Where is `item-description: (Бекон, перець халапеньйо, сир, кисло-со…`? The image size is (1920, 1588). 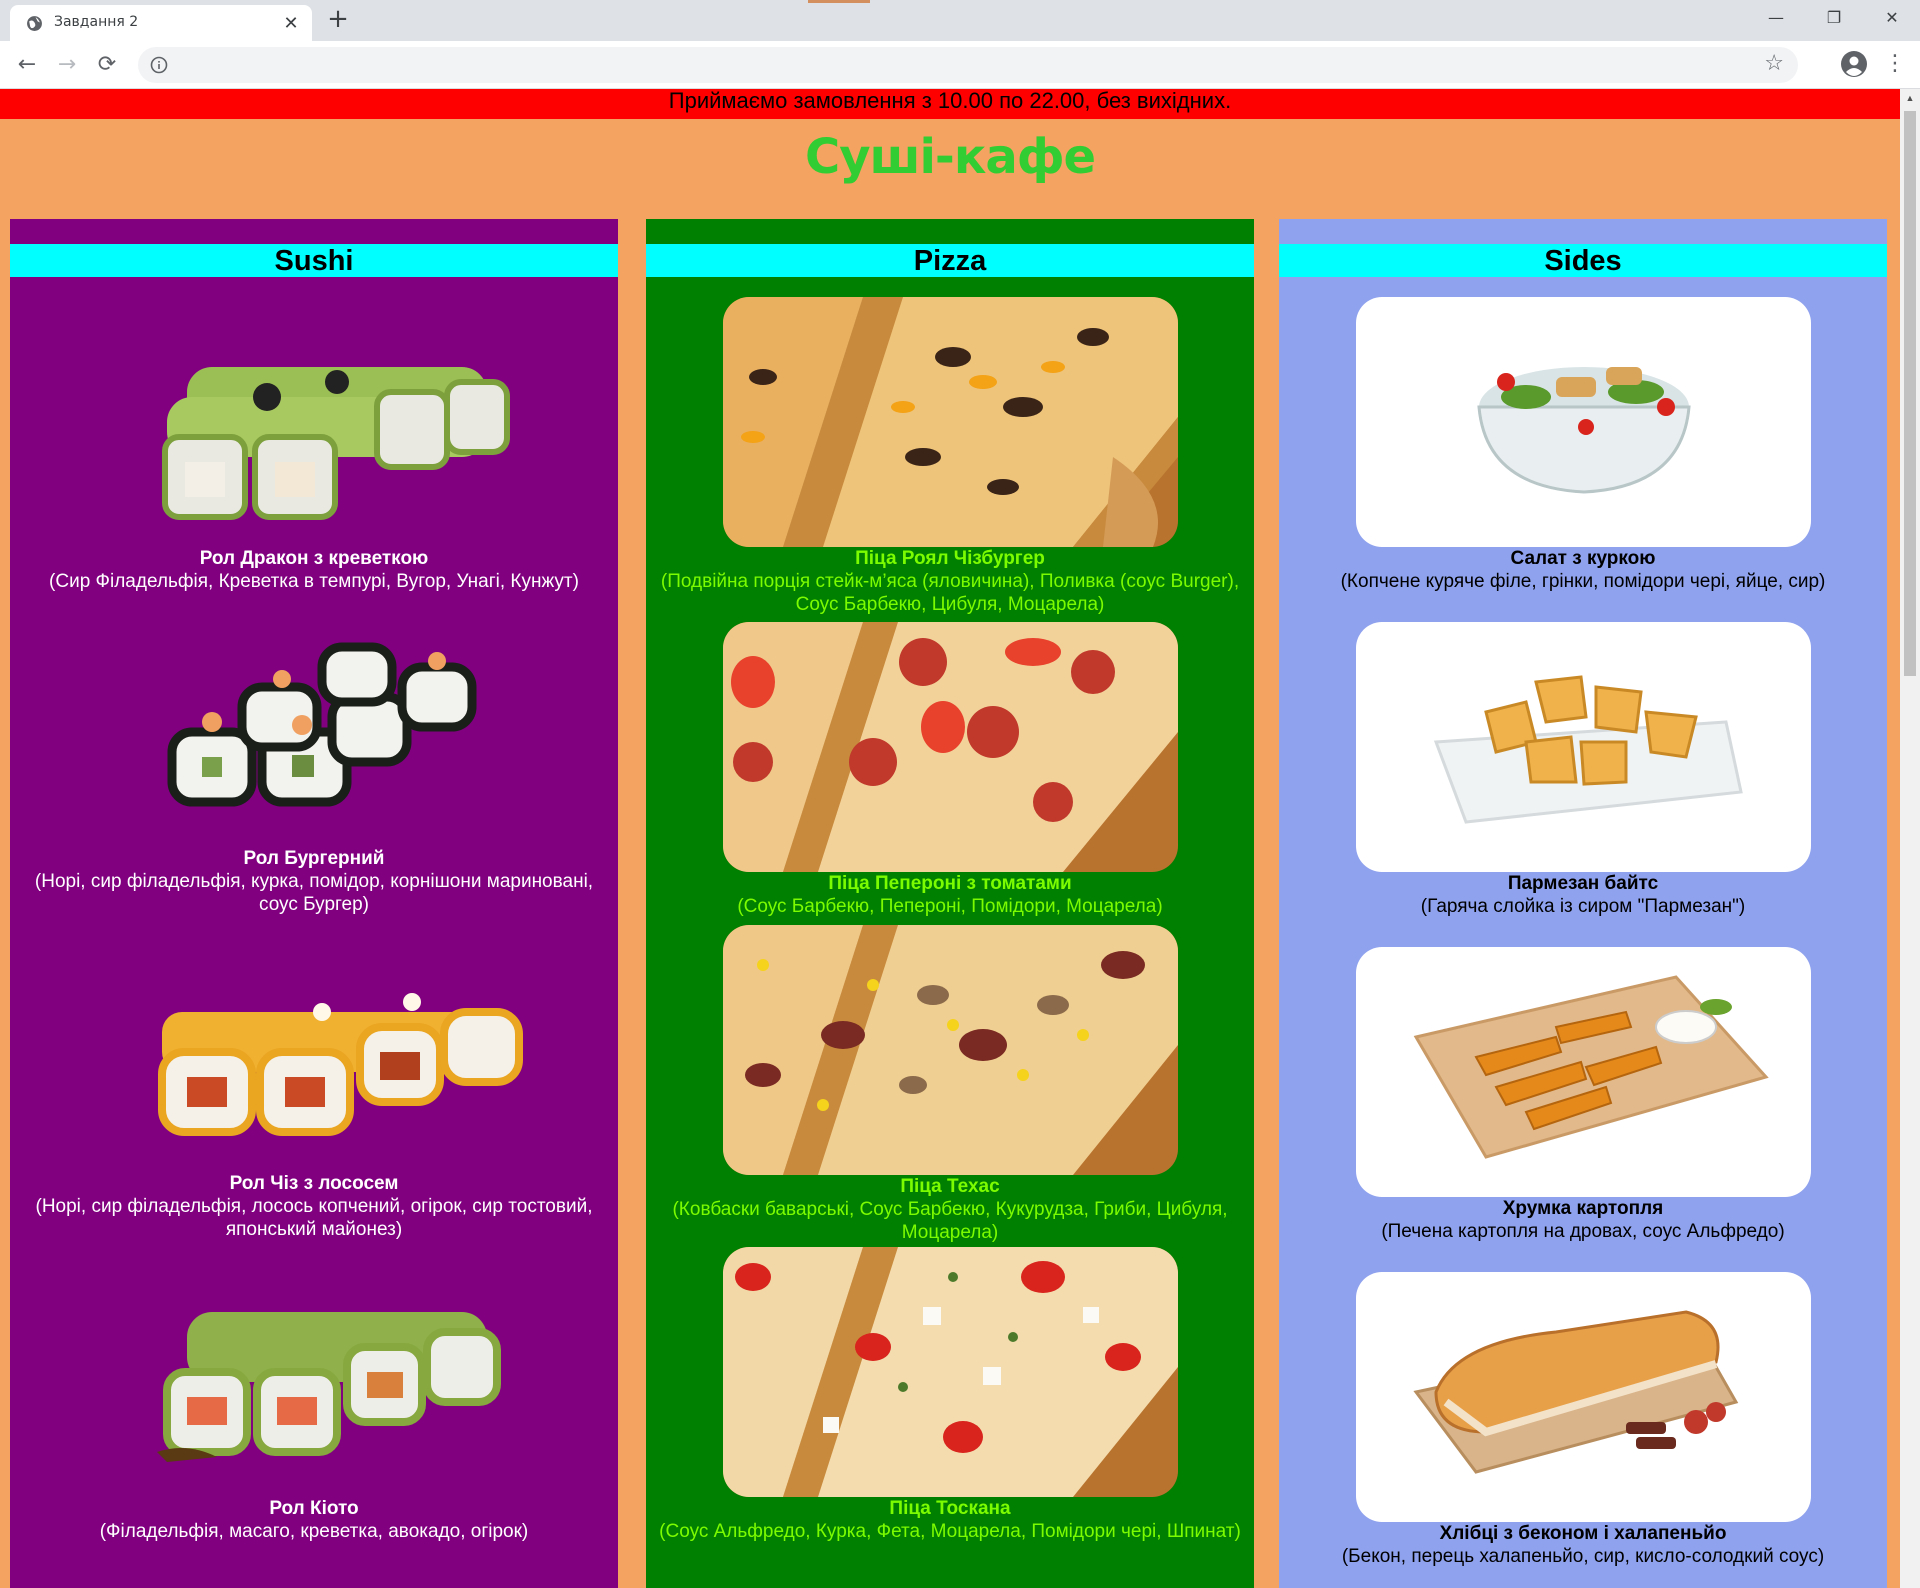 item-description: (Бекон, перець халапеньйо, сир, кисло-со… is located at coordinates (1583, 1556).